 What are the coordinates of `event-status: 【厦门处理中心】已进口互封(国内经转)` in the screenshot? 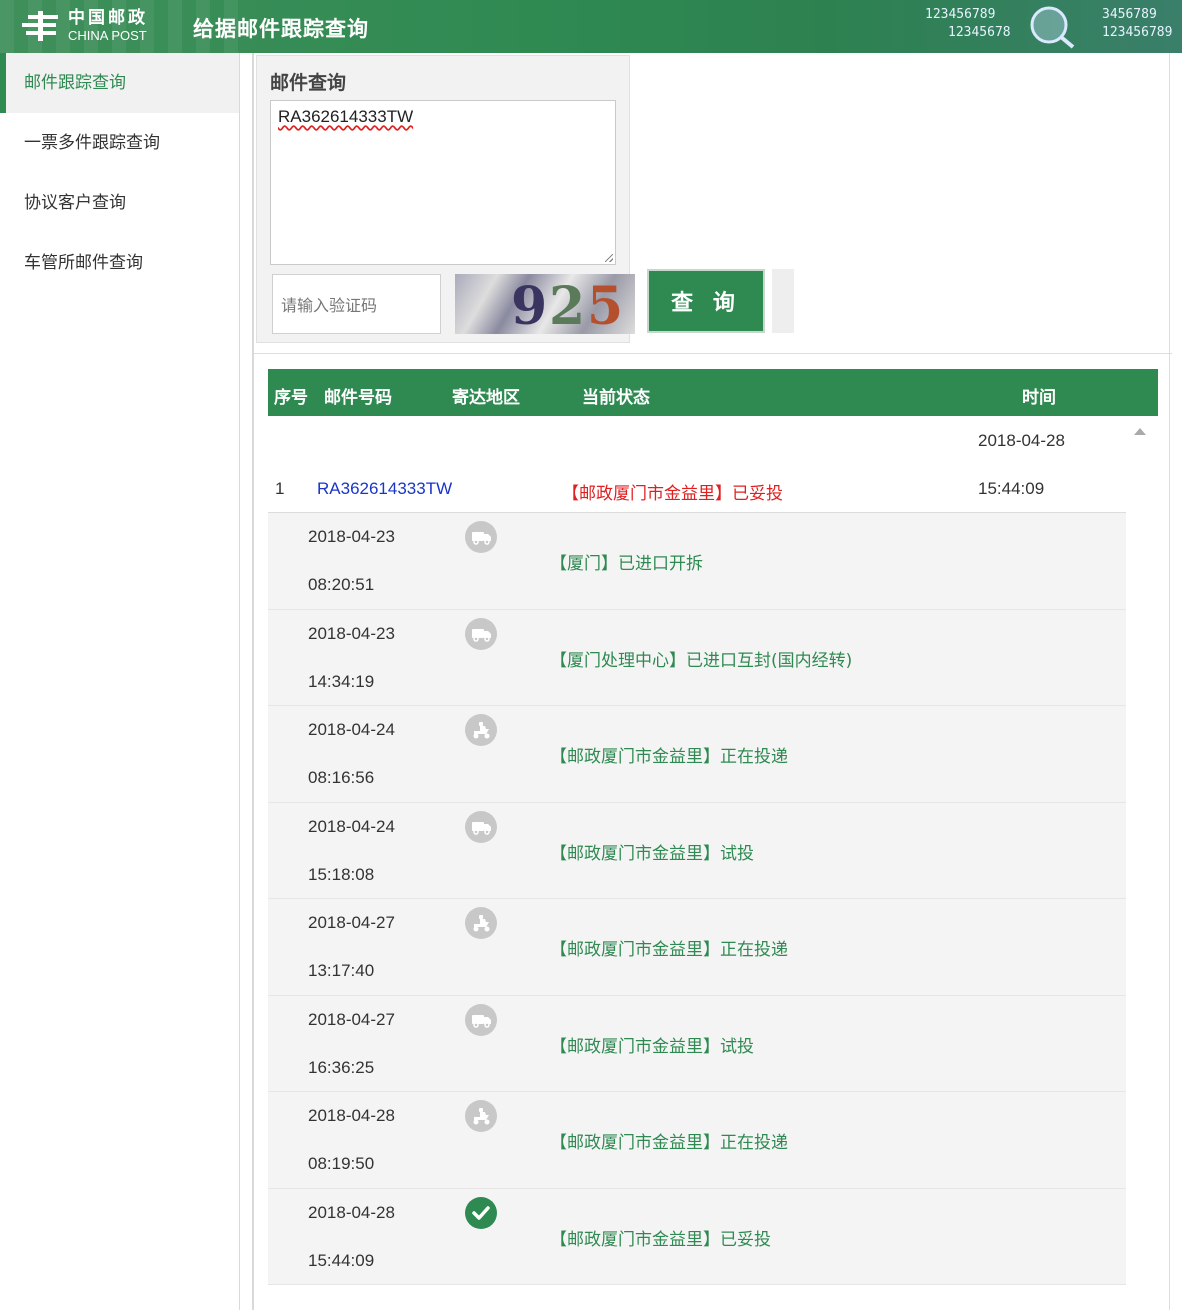 It's located at (701, 660).